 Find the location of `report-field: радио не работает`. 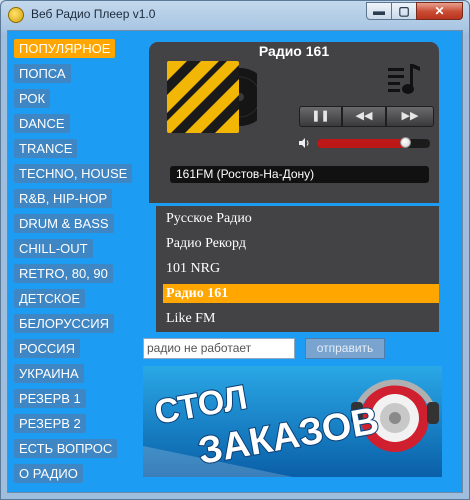

report-field: радио не работает is located at coordinates (219, 348).